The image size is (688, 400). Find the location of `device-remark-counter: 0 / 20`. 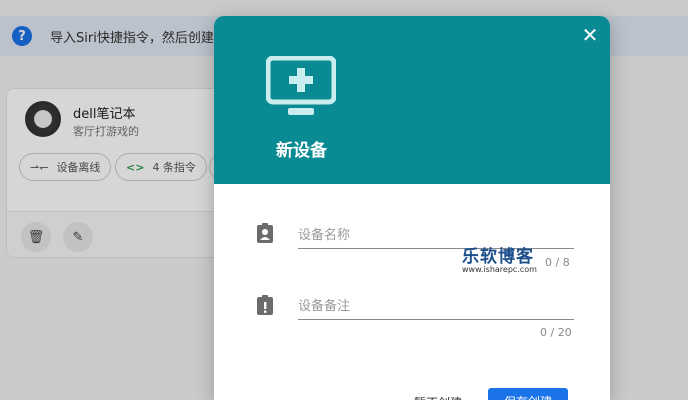

device-remark-counter: 0 / 20 is located at coordinates (556, 332).